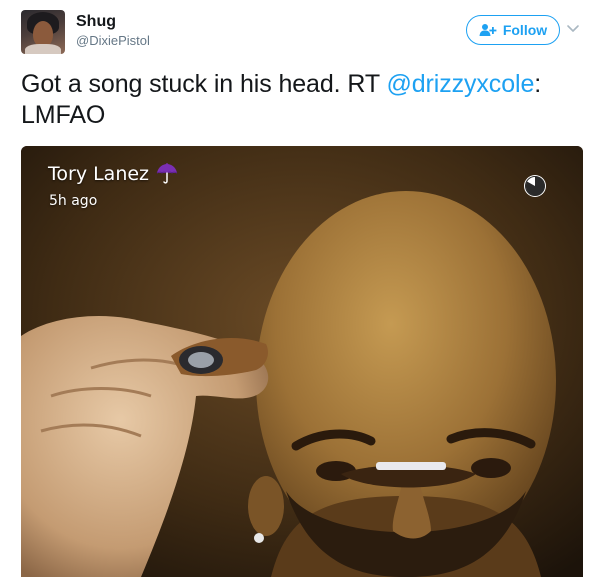 This screenshot has width=604, height=577. I want to click on follow-button-label: Follow, so click(525, 30).